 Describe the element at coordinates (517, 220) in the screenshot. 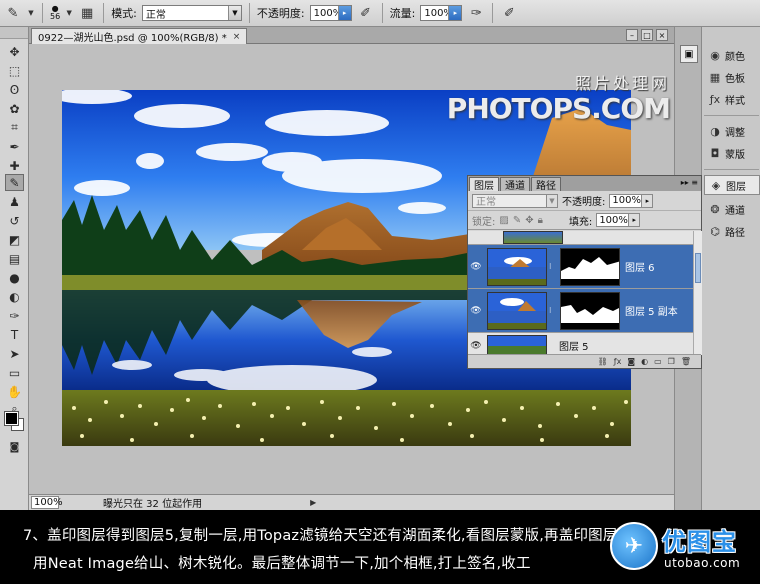

I see `lock-pixels-icon: ✎` at that location.